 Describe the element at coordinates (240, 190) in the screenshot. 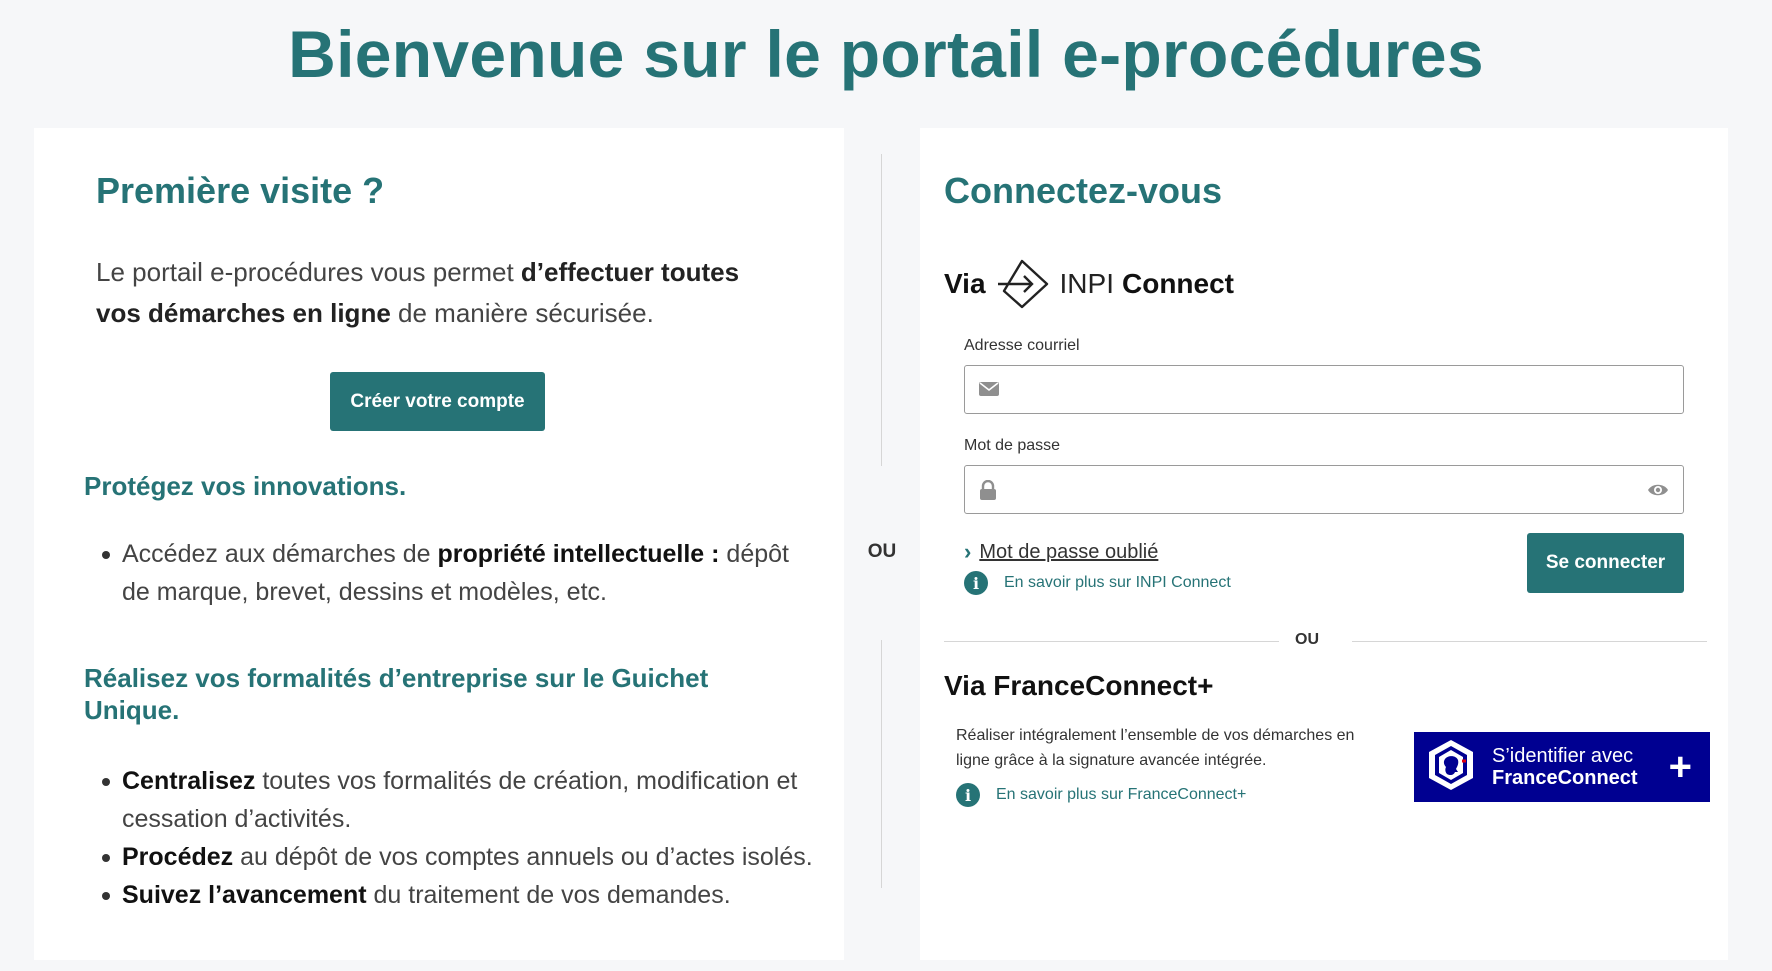

I see `first-visit-title: Première visite ?` at that location.